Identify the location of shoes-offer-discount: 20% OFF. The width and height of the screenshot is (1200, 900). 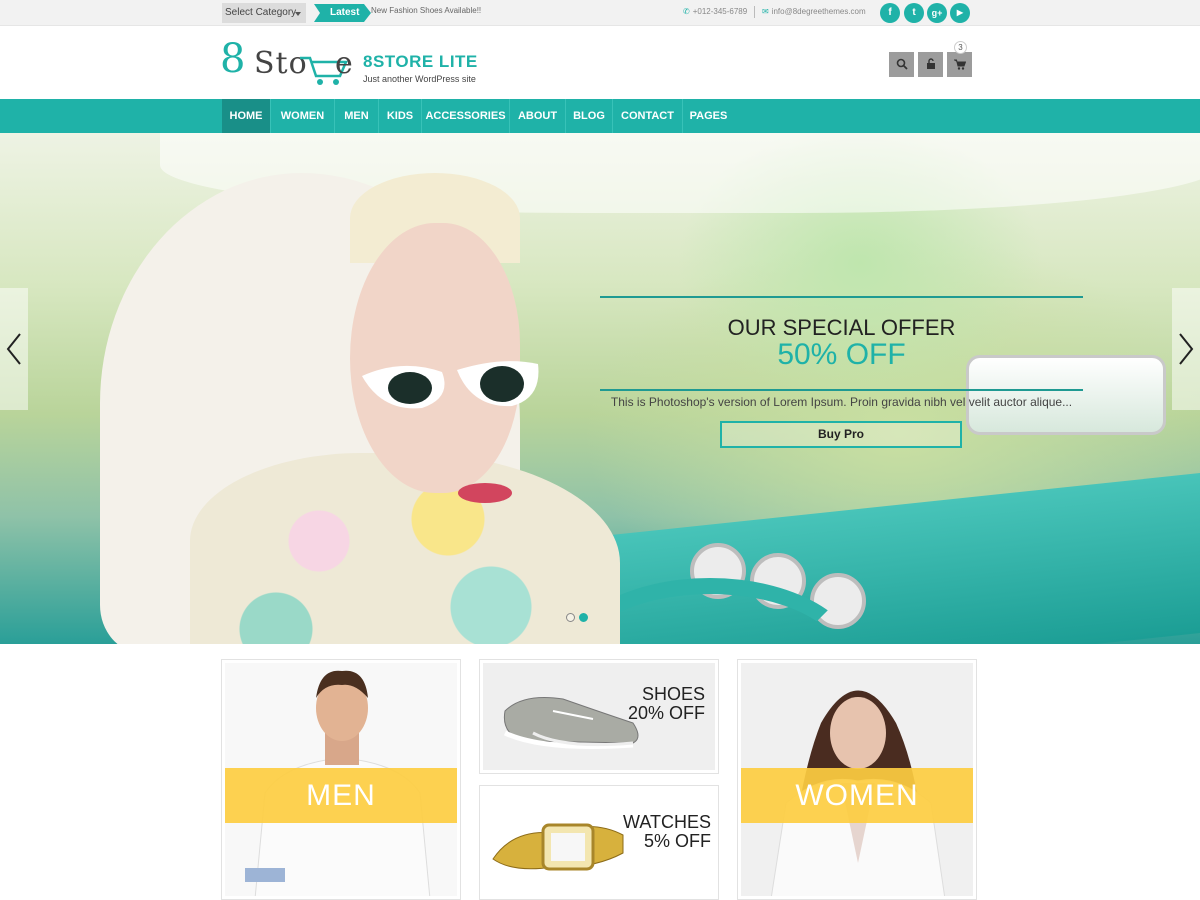
(666, 713).